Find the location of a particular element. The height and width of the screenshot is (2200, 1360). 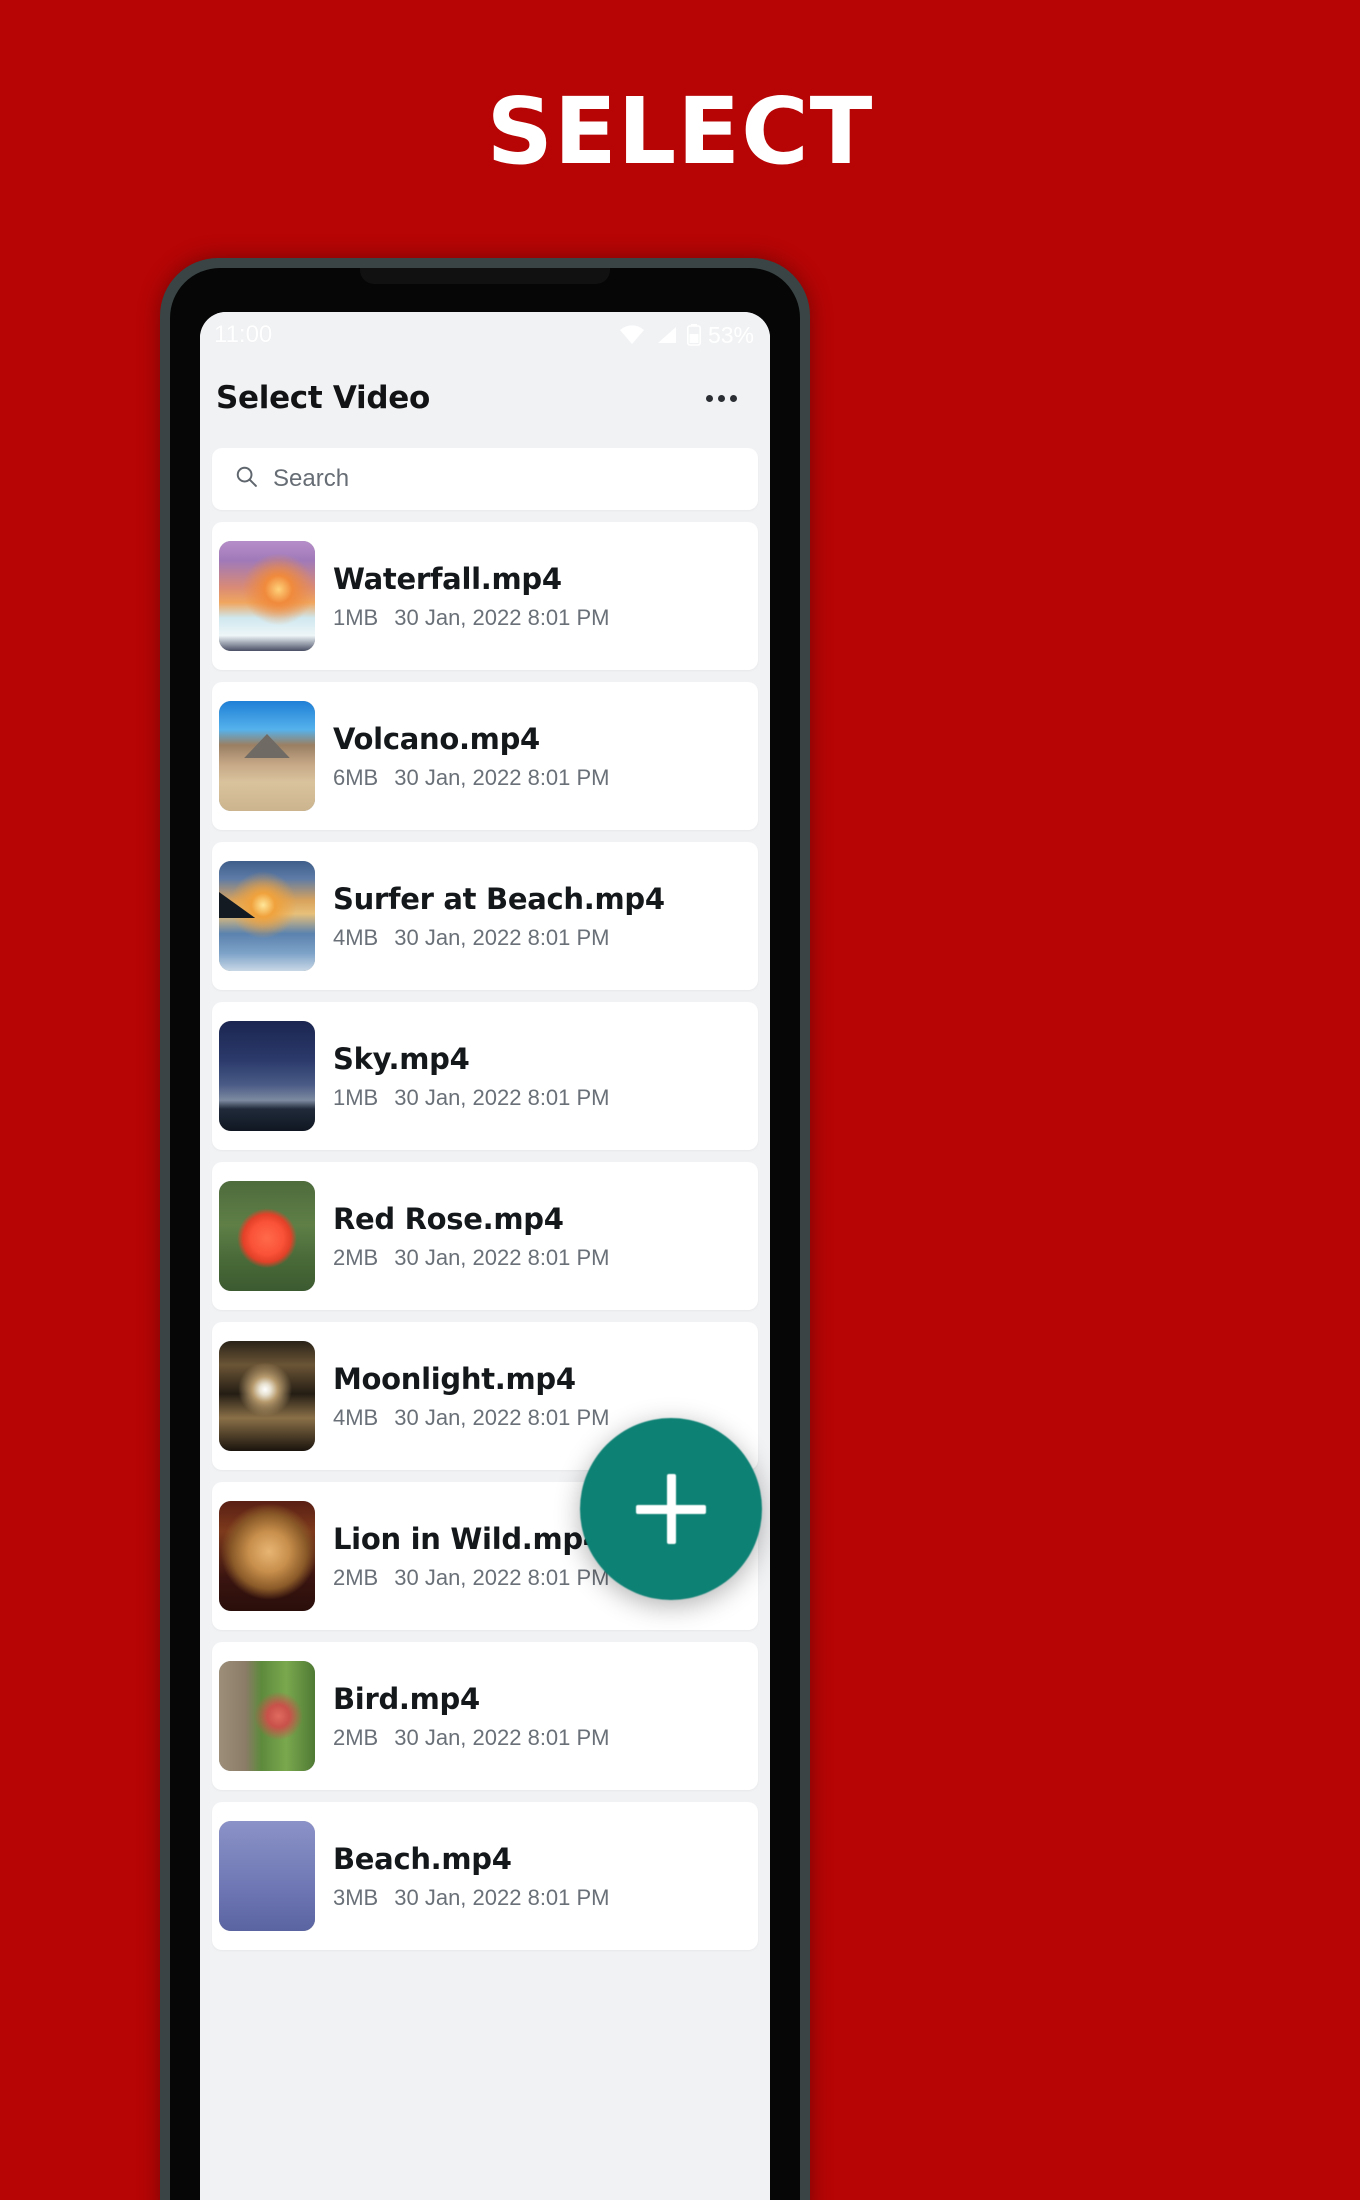

list-item: Bird.mp4 2MB 30 Jan, 2022 8:01 PM is located at coordinates (485, 1716).